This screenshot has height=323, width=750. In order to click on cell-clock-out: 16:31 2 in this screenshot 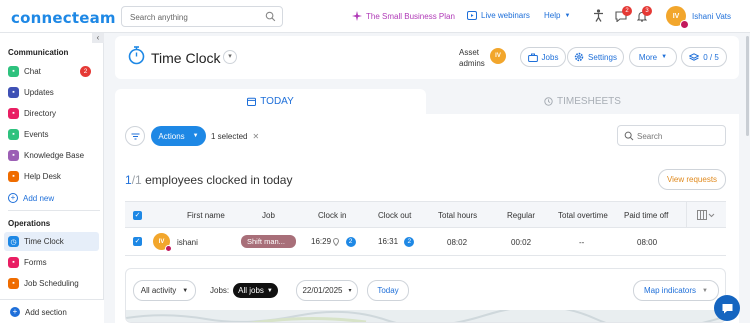, I will do `click(396, 242)`.